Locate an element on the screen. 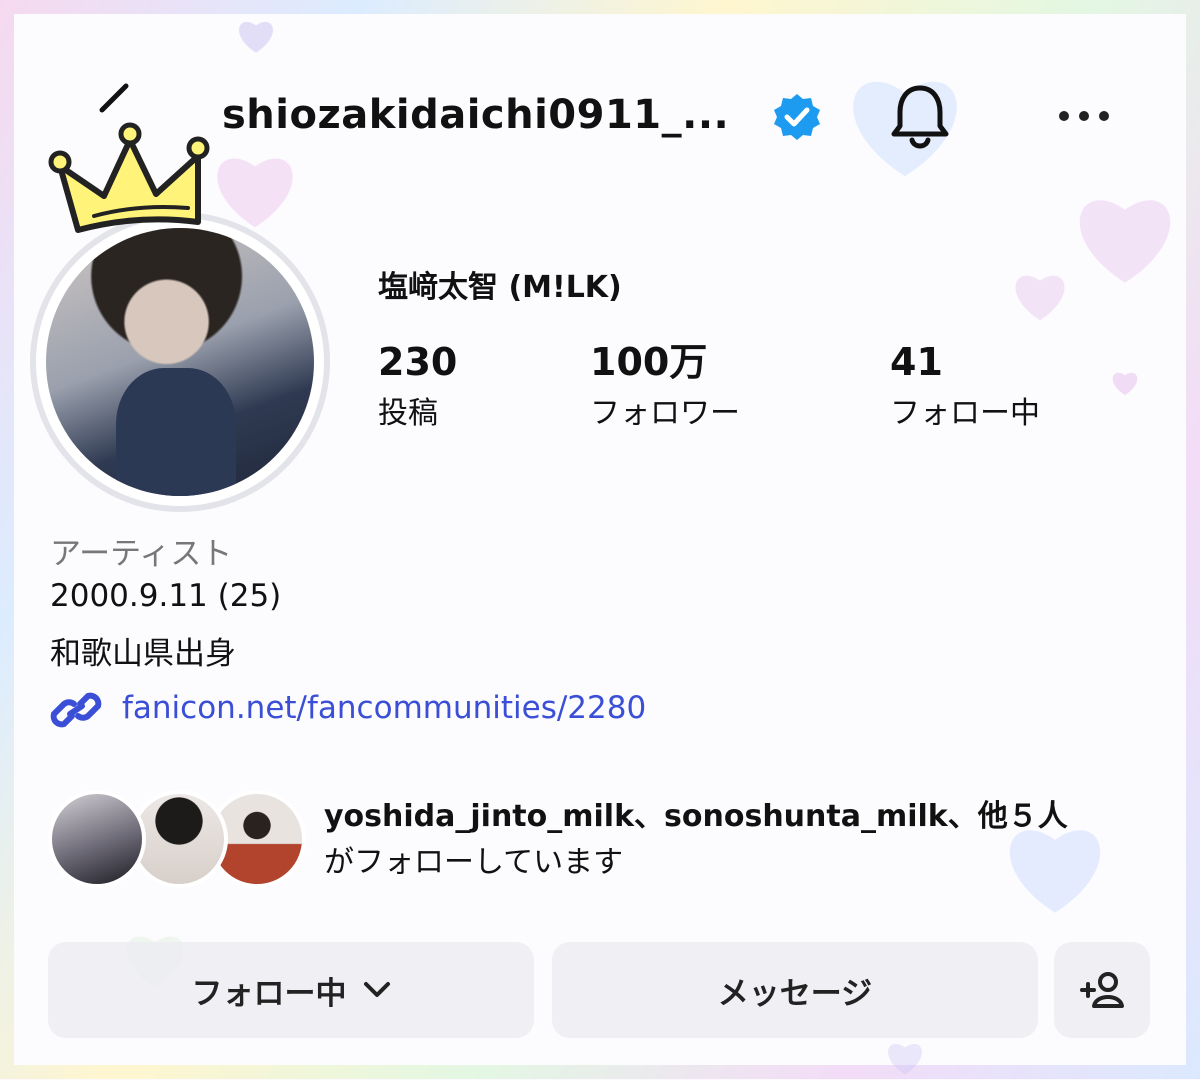 This screenshot has height=1080, width=1200. following-button: フォロー中 is located at coordinates (291, 990).